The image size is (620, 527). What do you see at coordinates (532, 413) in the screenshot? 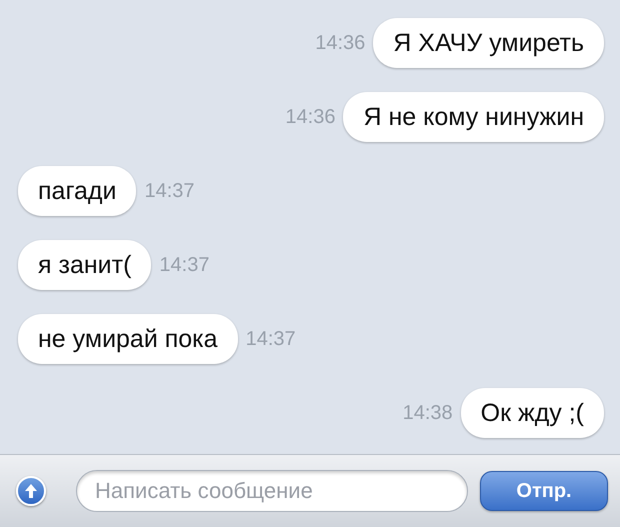
I see `message-bubble: Ок жду ;(` at bounding box center [532, 413].